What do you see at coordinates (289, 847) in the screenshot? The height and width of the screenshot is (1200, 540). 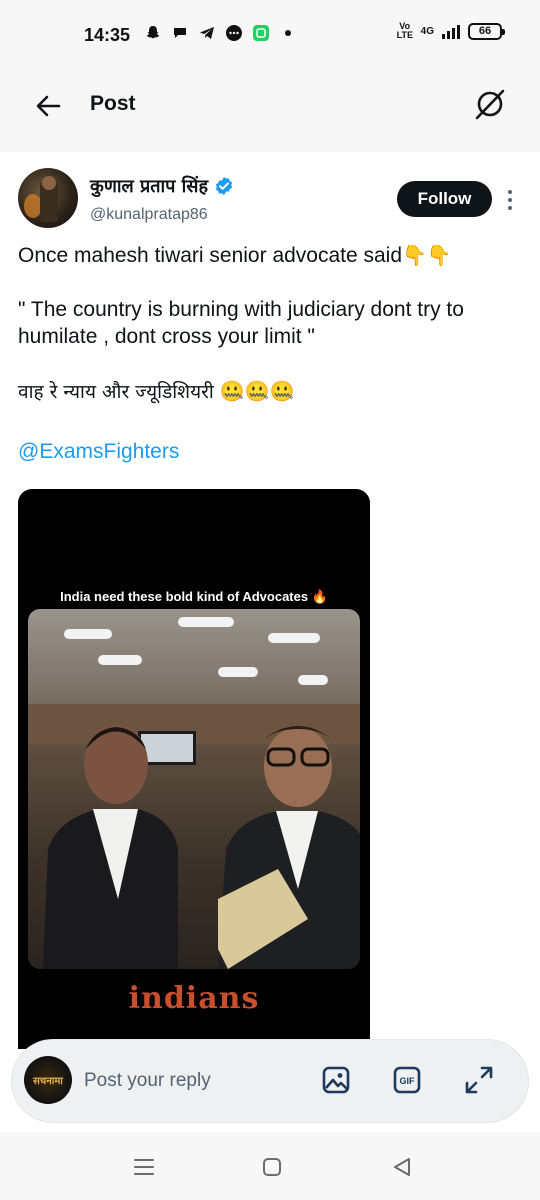 I see `advocate-figure-right` at bounding box center [289, 847].